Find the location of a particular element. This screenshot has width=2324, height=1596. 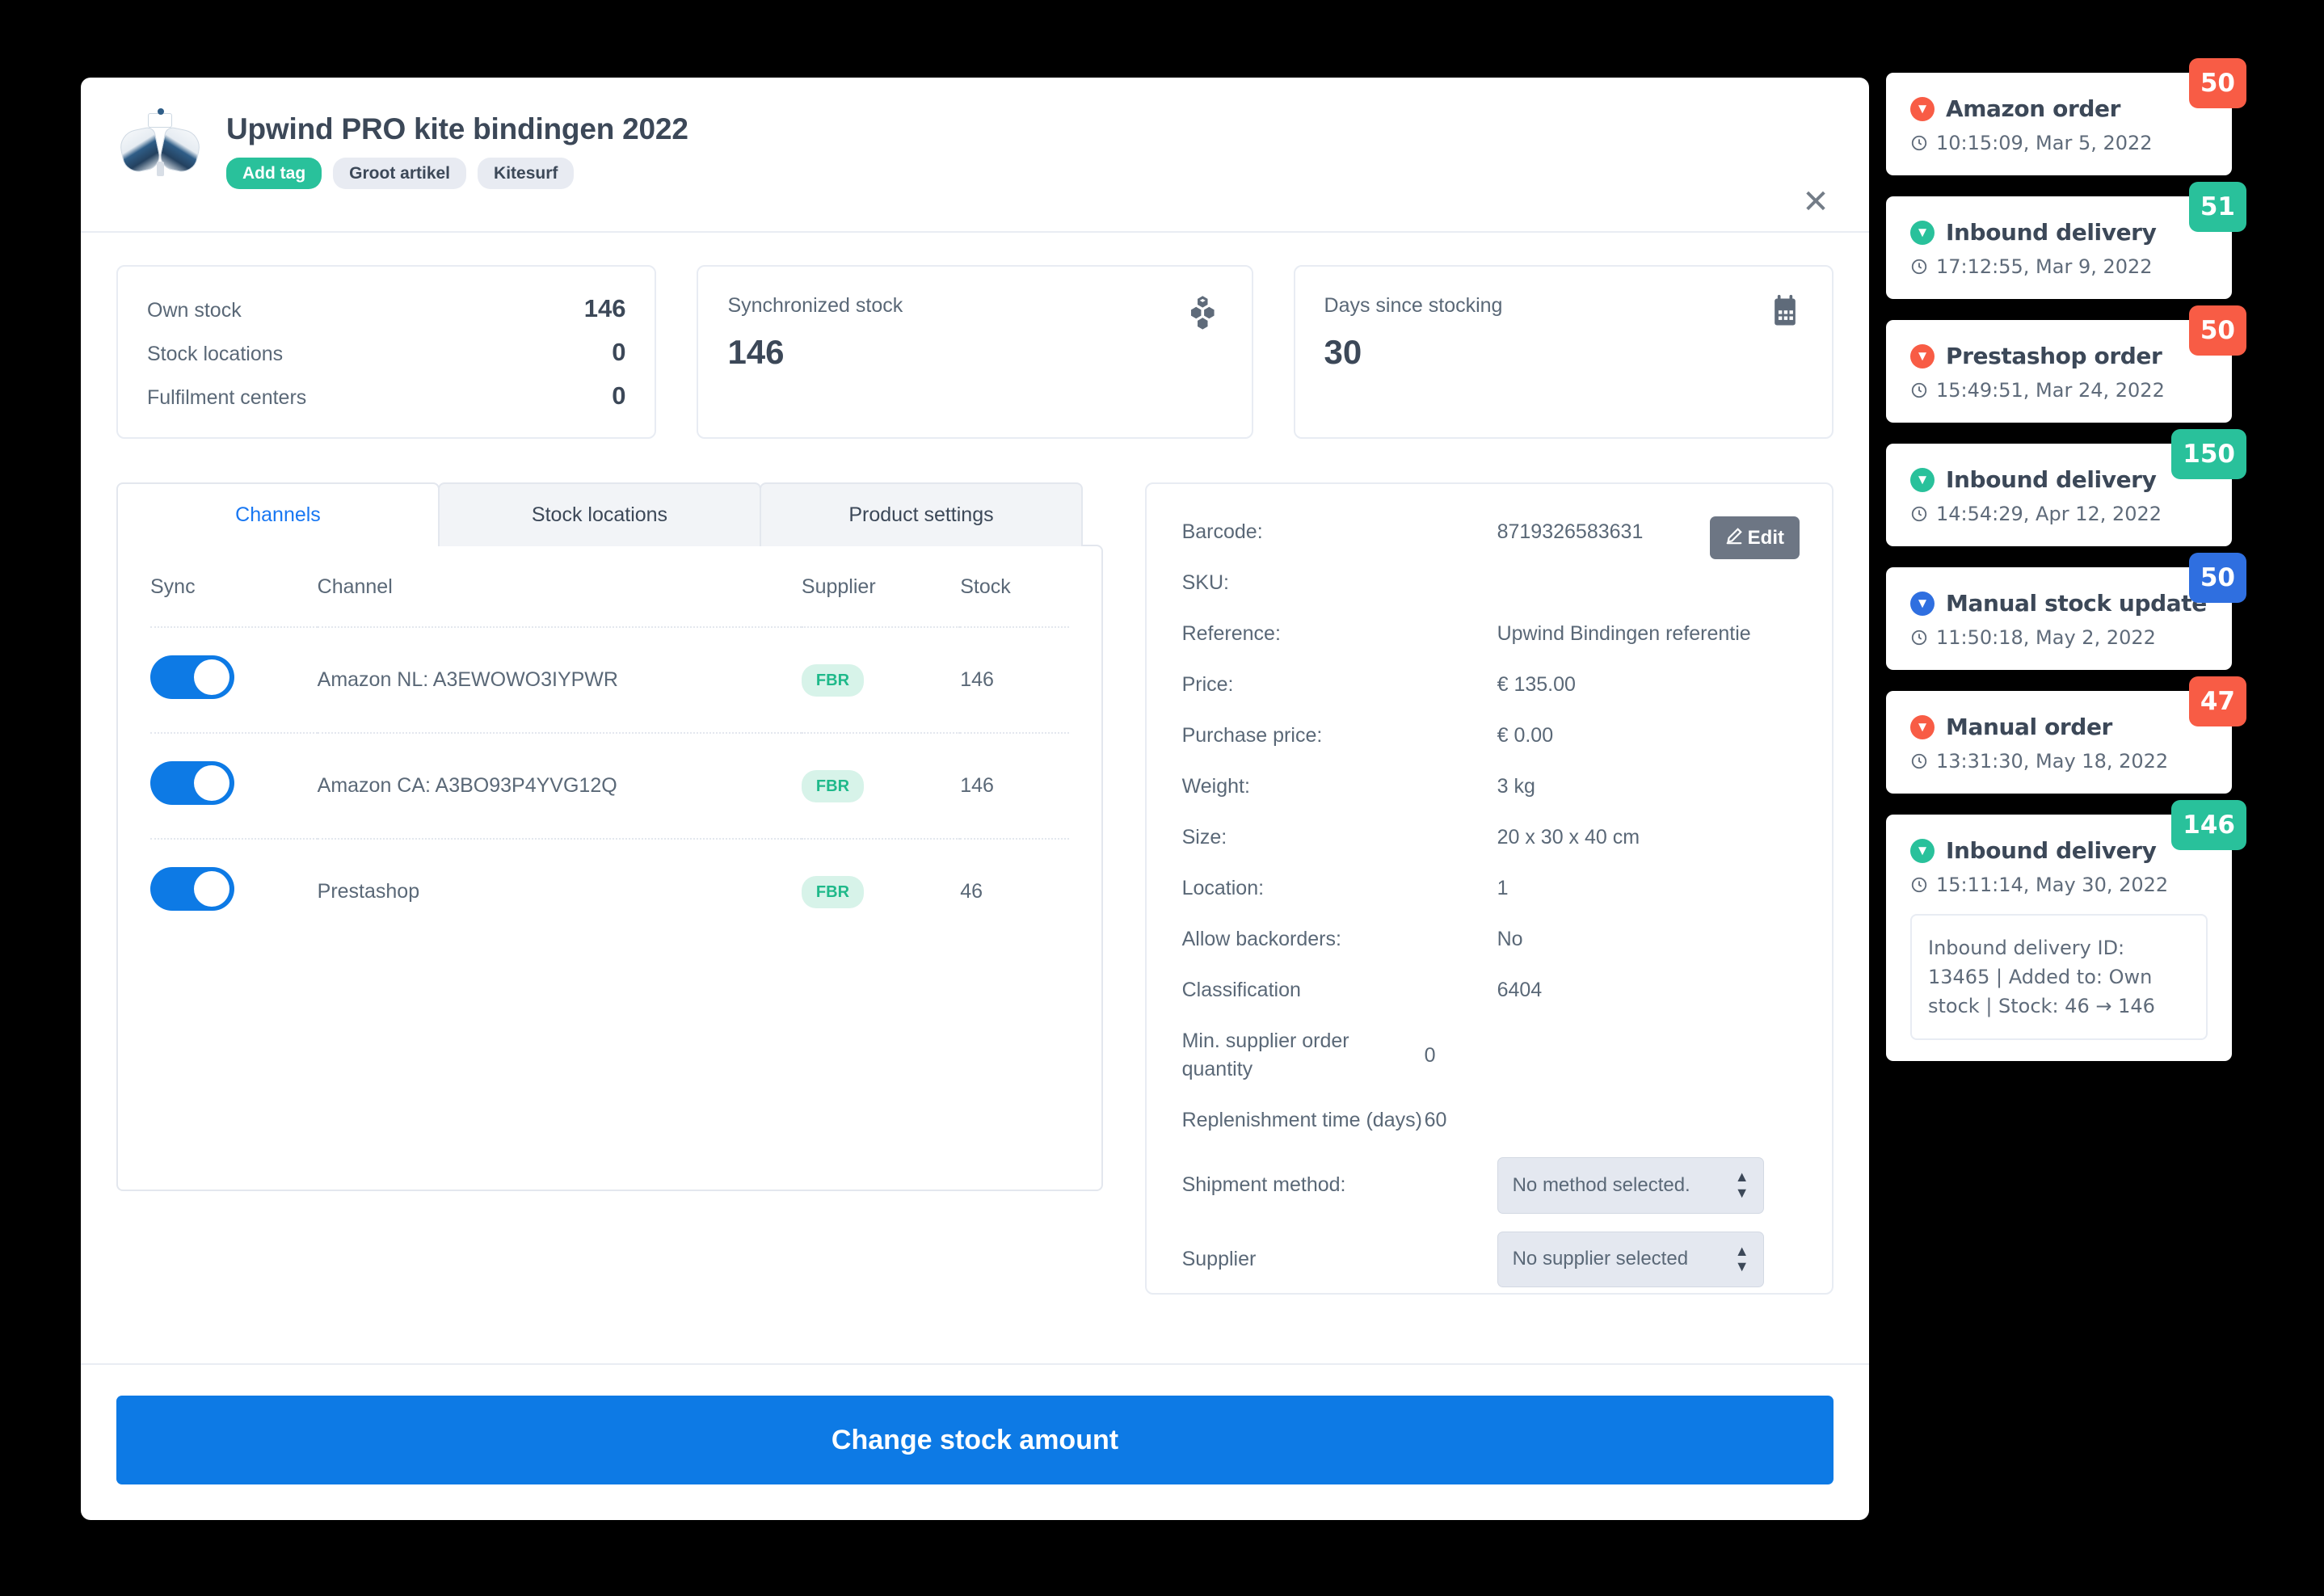

timeline-card: 47 ▼ Manual order 13:31:30, May 18, 2022 is located at coordinates (2066, 735).